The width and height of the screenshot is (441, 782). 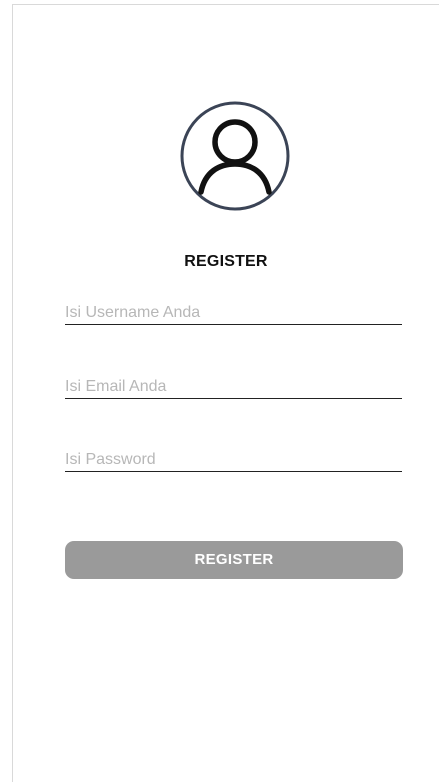 I want to click on register-title: REGISTER, so click(x=226, y=261).